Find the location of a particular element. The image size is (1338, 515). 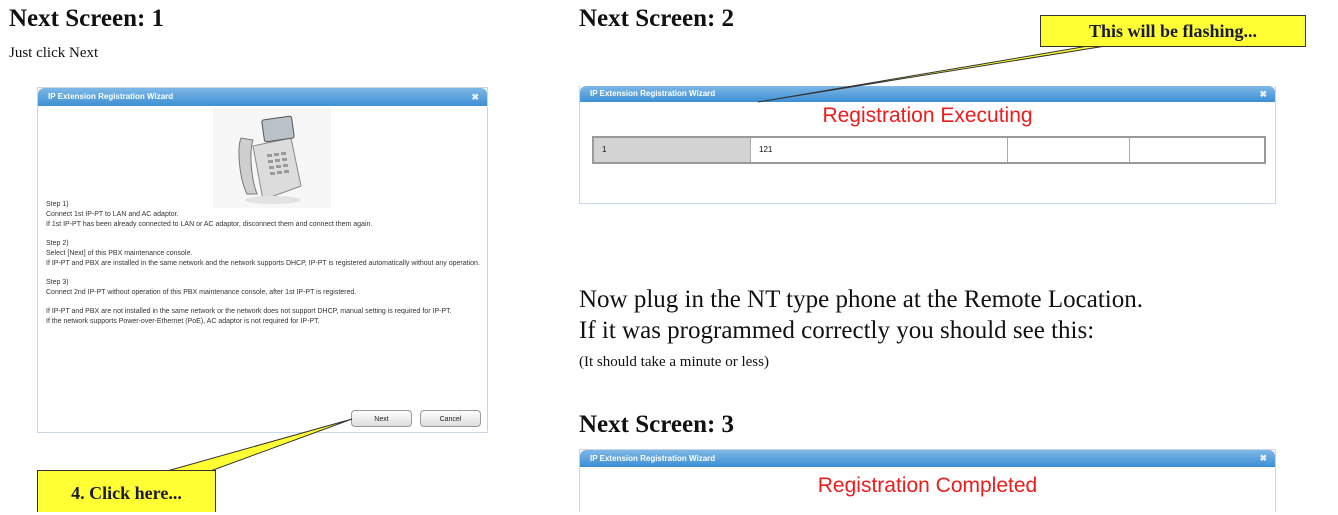

click-here-callout-pointer is located at coordinates (256, 446).